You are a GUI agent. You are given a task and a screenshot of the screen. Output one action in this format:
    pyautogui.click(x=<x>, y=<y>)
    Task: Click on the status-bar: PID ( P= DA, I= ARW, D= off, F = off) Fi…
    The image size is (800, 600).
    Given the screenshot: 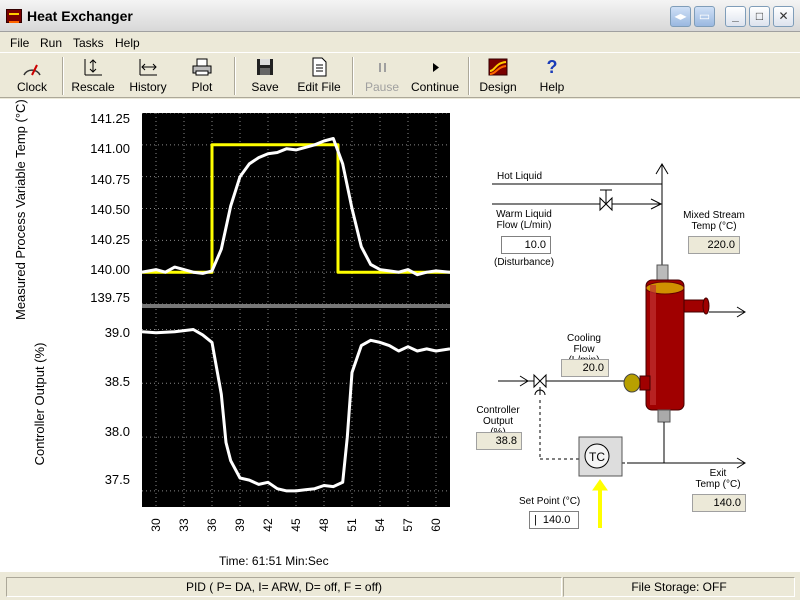 What is the action you would take?
    pyautogui.click(x=400, y=586)
    